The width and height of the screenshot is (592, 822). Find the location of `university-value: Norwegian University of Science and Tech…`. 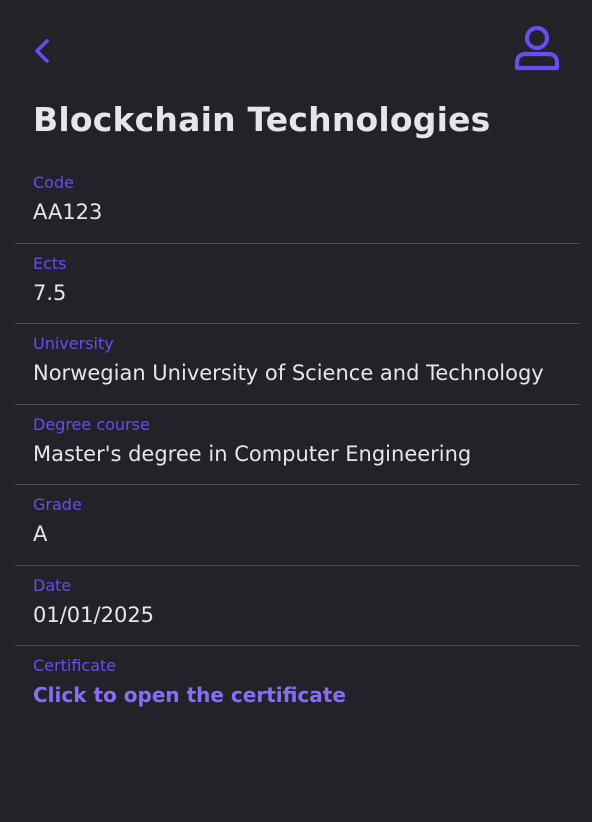

university-value: Norwegian University of Science and Tech… is located at coordinates (288, 373).